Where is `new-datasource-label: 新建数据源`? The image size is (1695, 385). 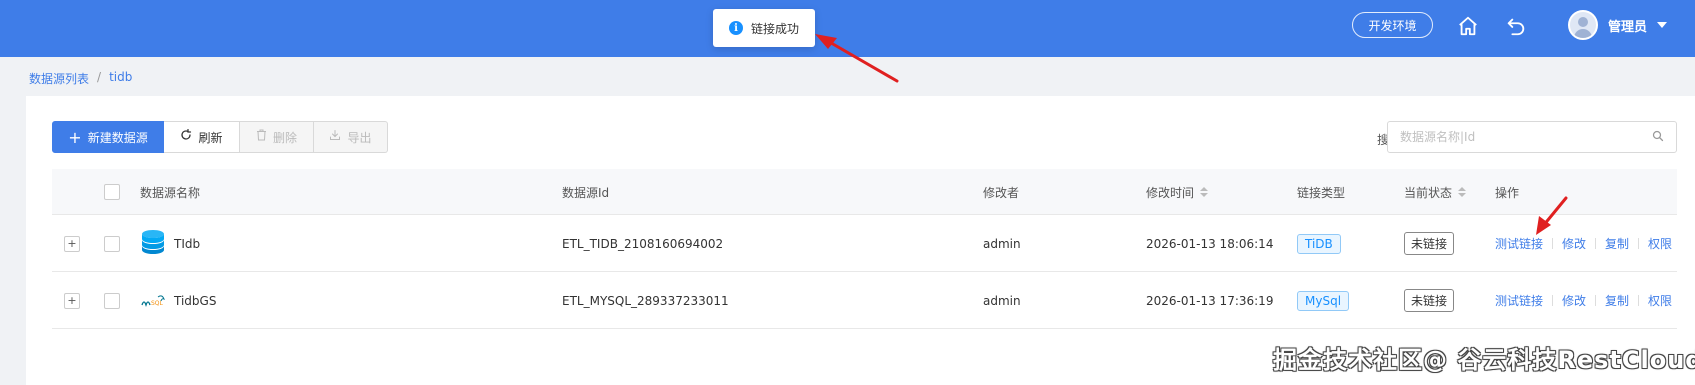
new-datasource-label: 新建数据源 is located at coordinates (117, 137).